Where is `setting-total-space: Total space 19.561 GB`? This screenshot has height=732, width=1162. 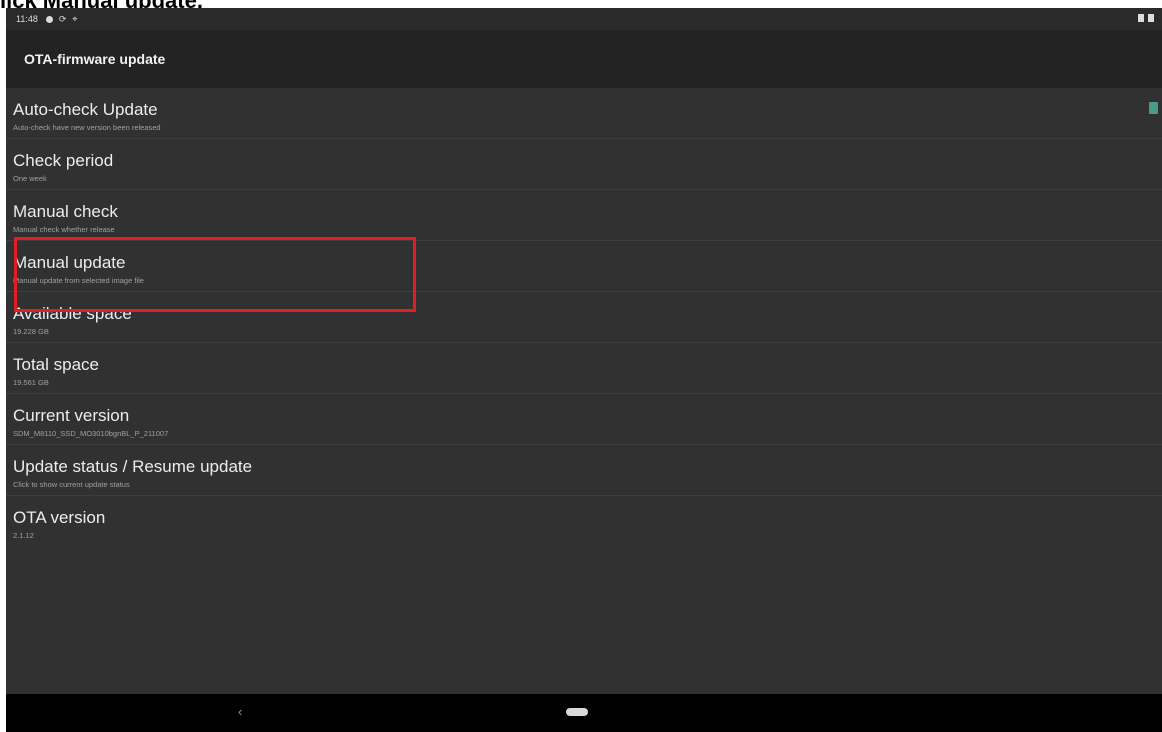
setting-total-space: Total space 19.561 GB is located at coordinates (584, 368).